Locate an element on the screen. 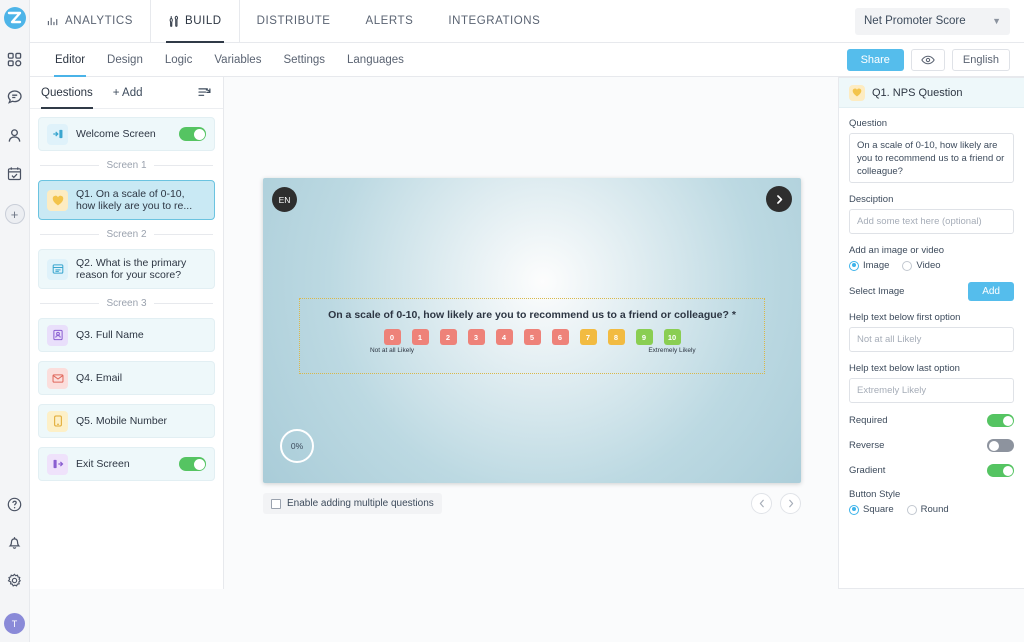 The width and height of the screenshot is (1024, 642). preview-pager is located at coordinates (776, 503).